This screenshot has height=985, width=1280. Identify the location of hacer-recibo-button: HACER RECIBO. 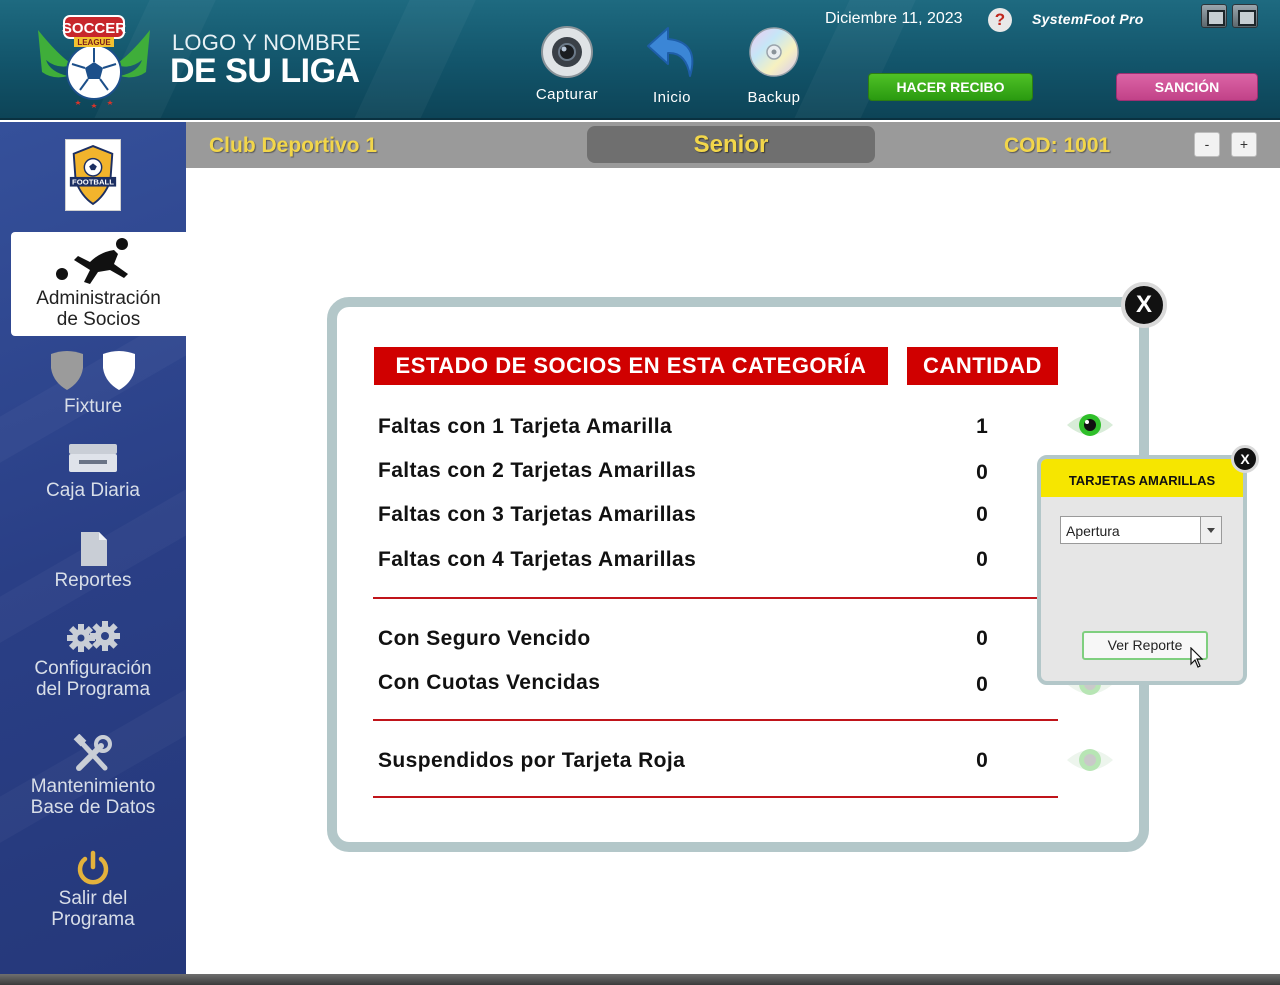
(950, 87).